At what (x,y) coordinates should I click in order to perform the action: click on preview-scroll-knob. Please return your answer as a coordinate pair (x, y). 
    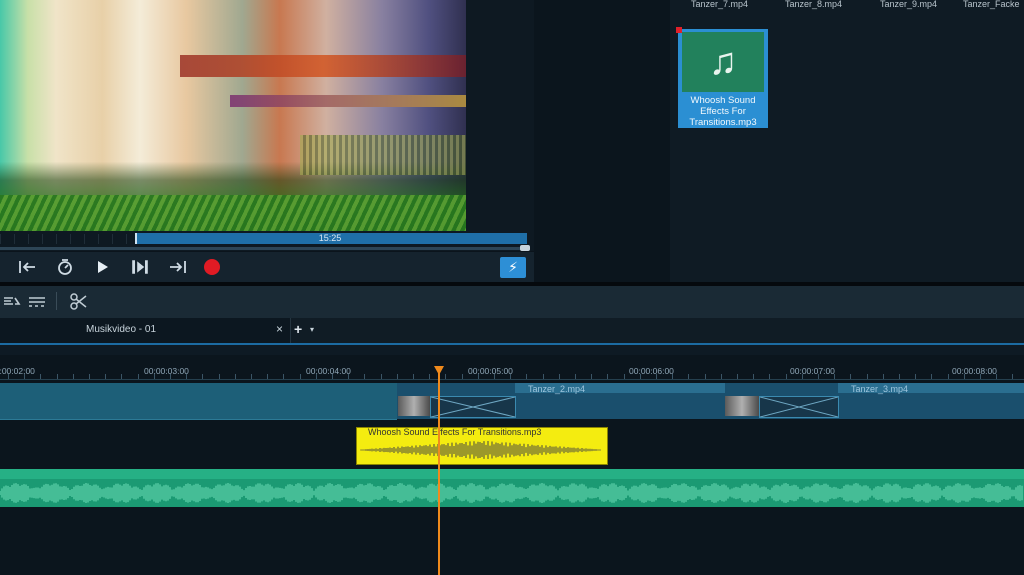
    Looking at the image, I should click on (525, 248).